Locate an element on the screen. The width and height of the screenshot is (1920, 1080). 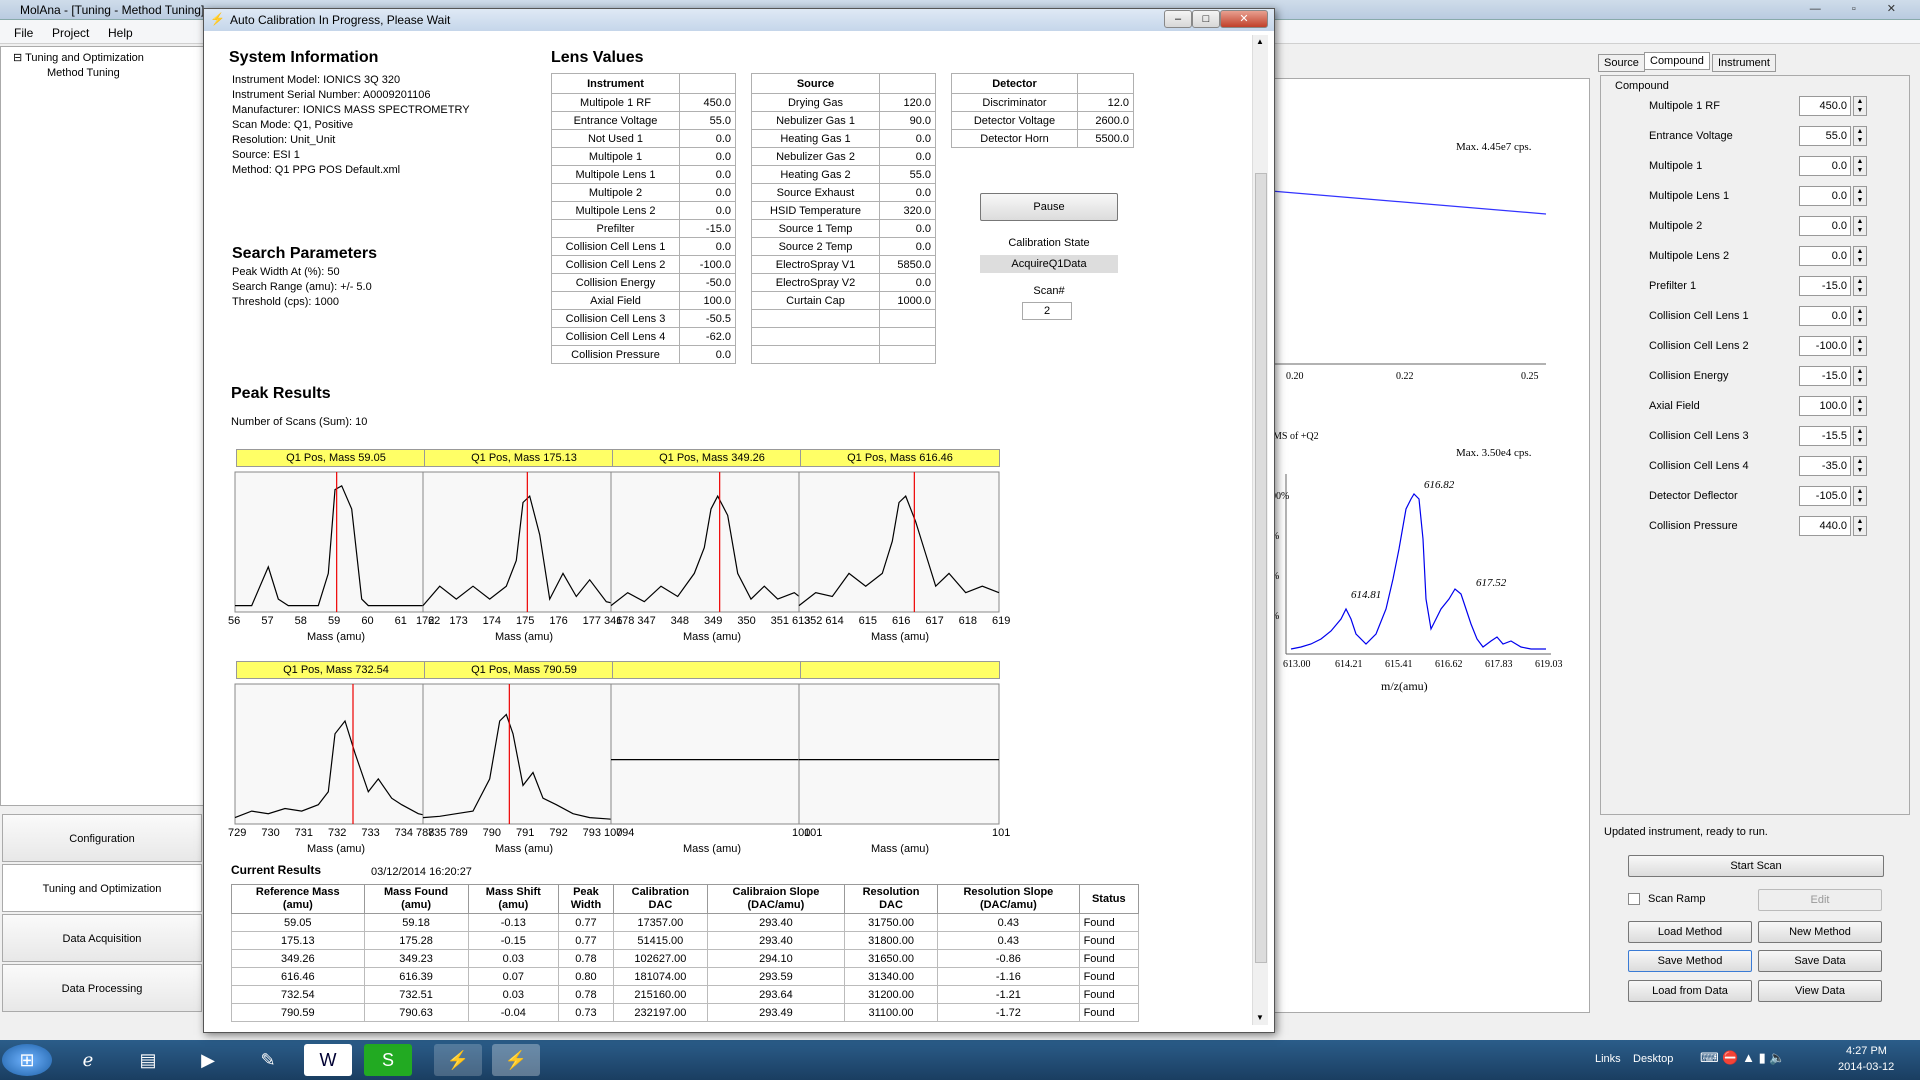
scroll-thumb is located at coordinates (1261, 568).